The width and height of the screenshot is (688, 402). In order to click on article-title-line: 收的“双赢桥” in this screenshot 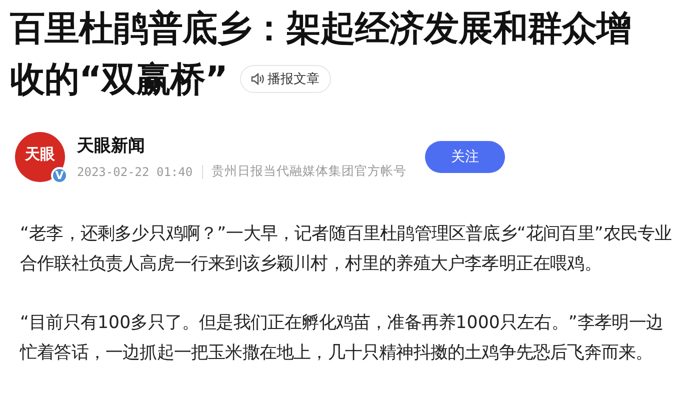, I will do `click(119, 80)`.